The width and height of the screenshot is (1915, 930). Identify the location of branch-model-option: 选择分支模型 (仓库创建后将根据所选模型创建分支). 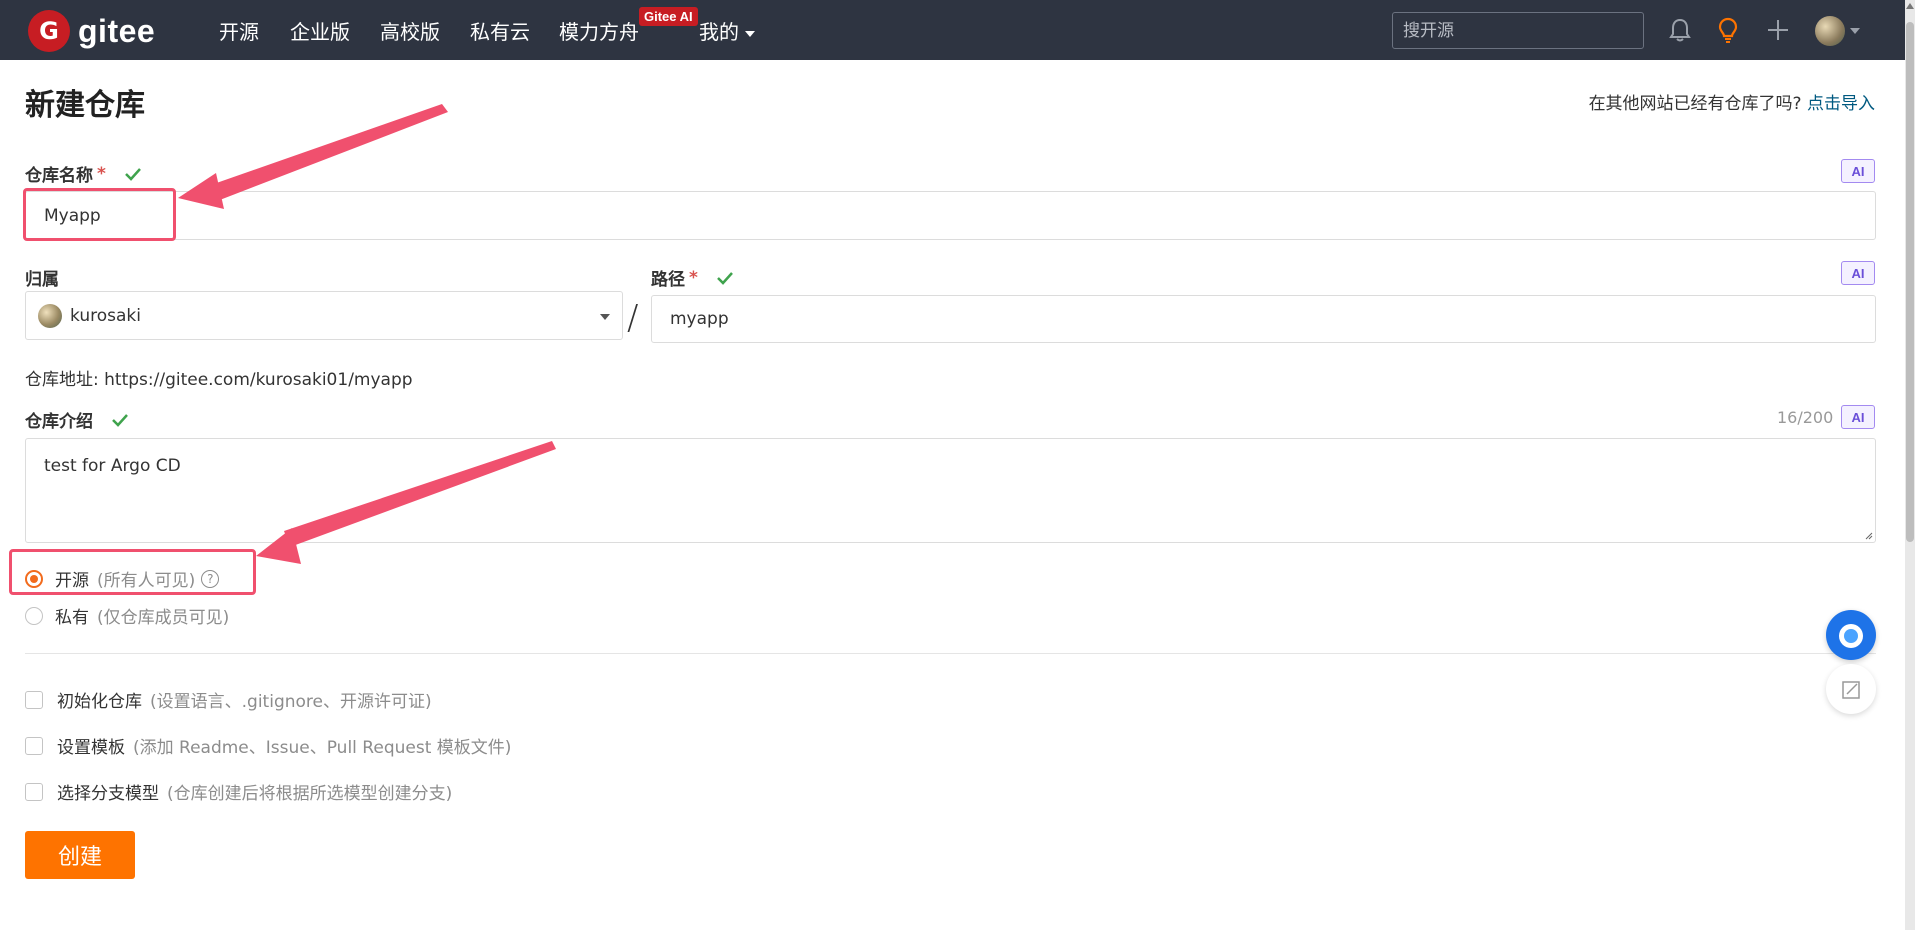
(238, 791).